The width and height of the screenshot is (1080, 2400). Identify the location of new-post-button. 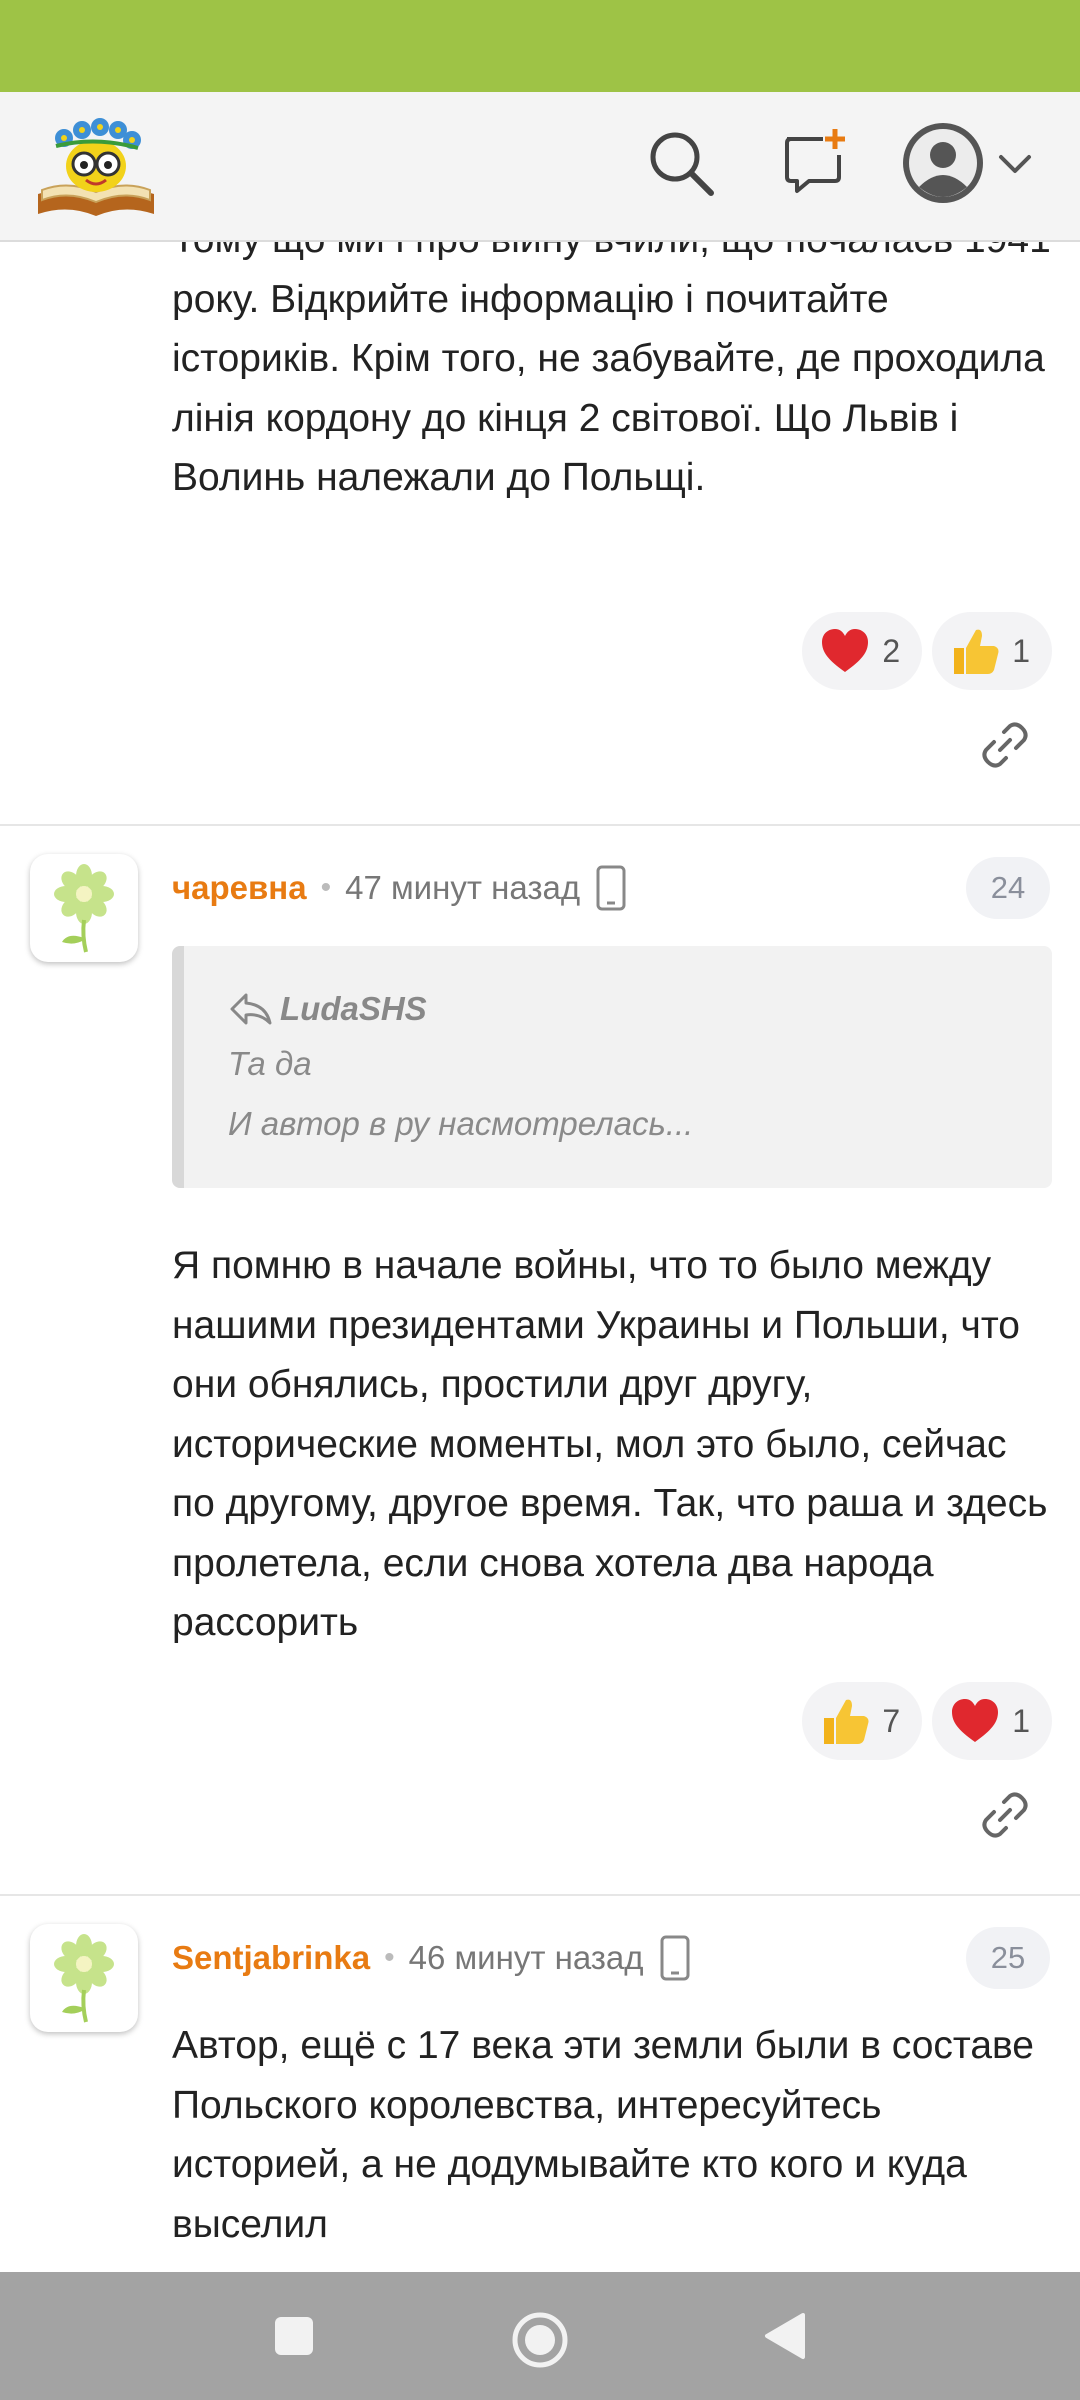
(815, 163).